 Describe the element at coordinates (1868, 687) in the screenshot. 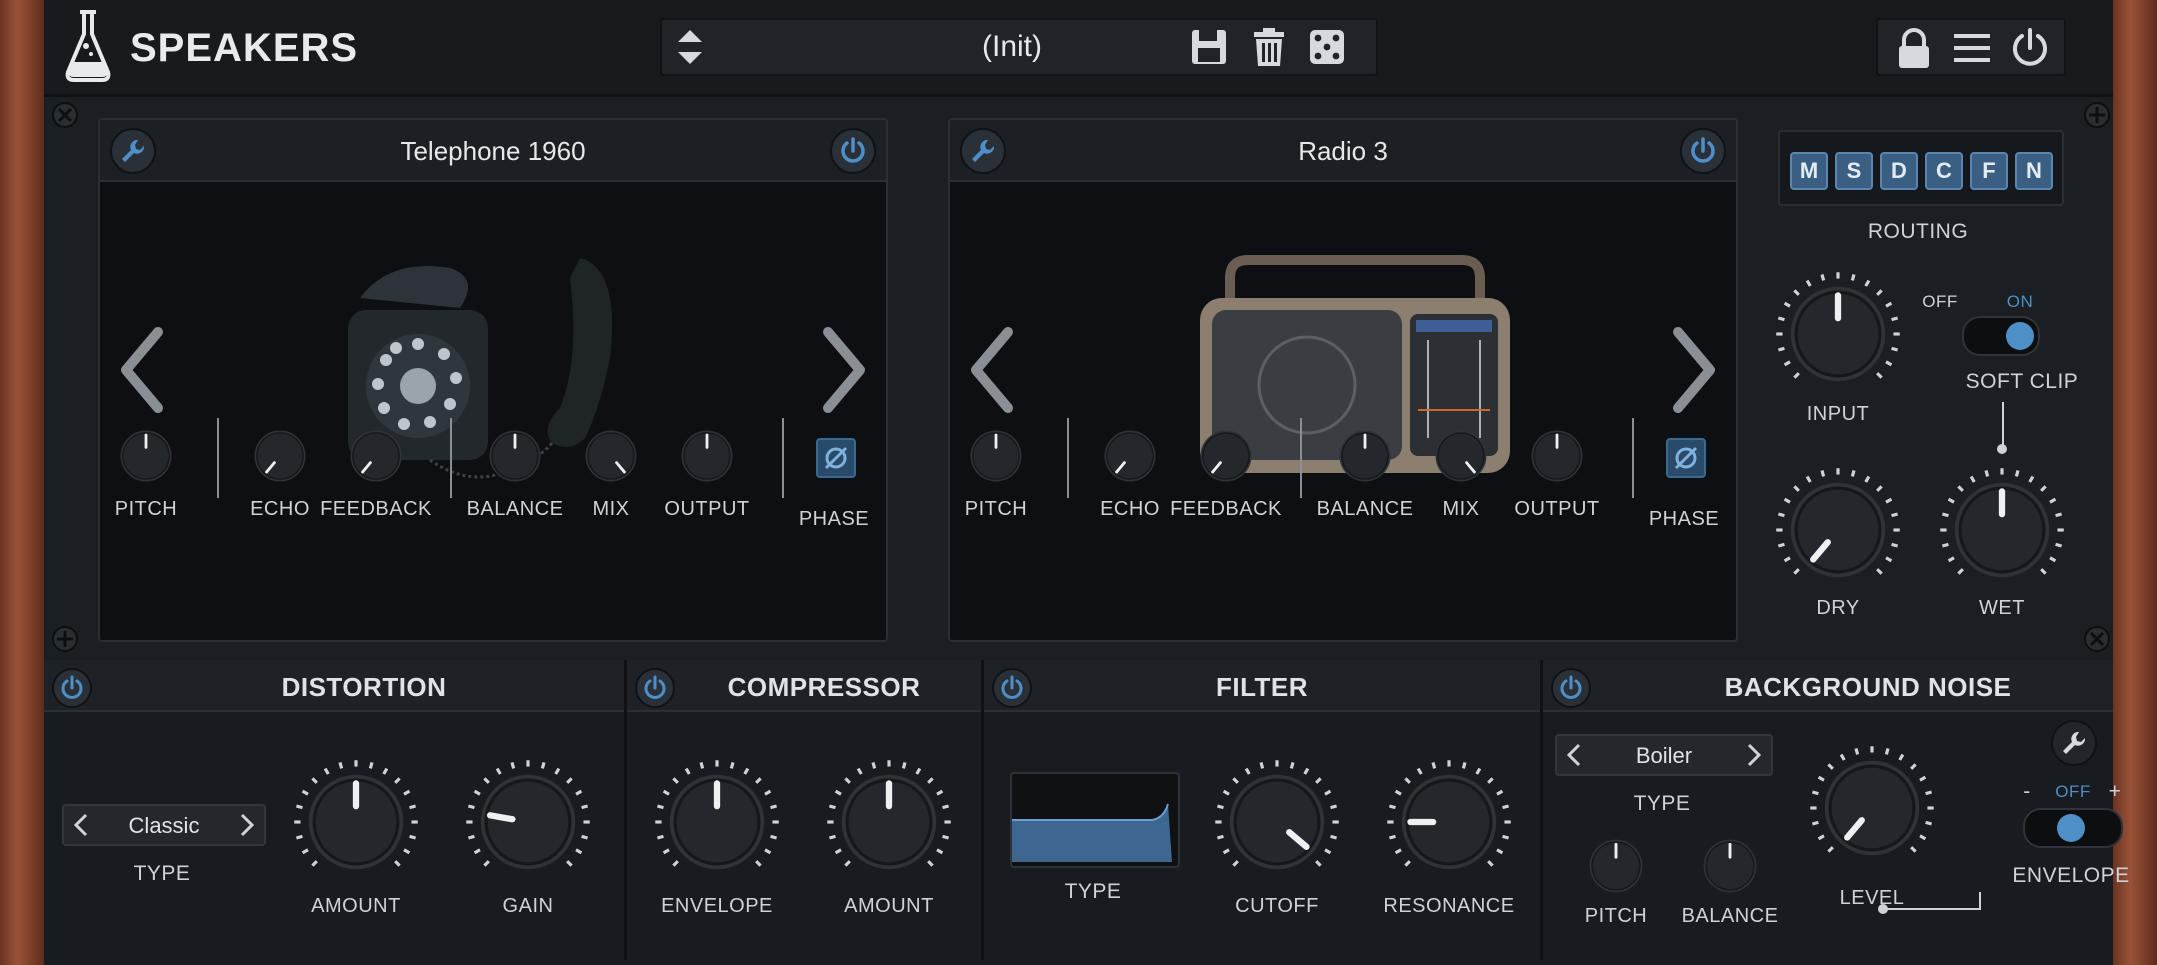

I see `background-noise-title: BACKGROUND NOISE` at that location.